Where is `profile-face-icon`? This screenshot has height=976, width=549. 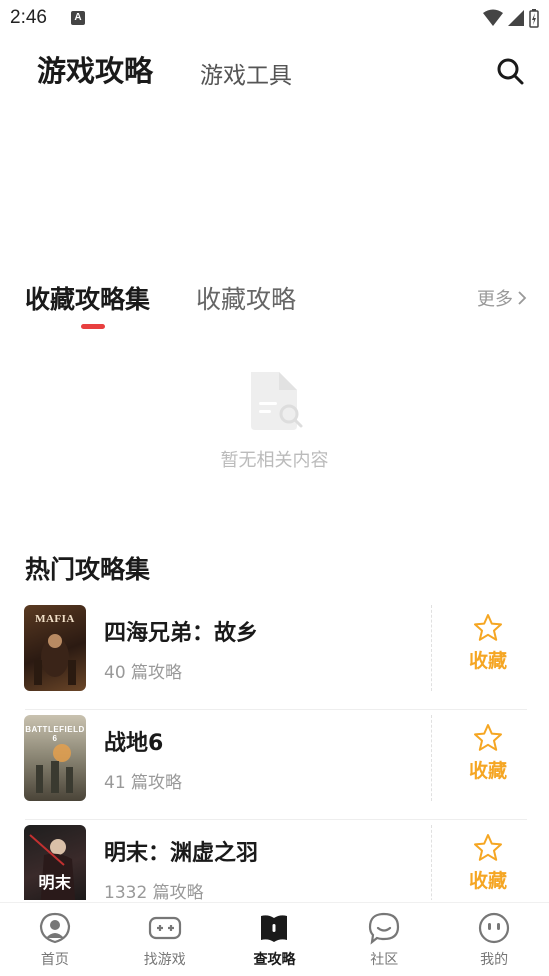
profile-face-icon is located at coordinates (494, 928).